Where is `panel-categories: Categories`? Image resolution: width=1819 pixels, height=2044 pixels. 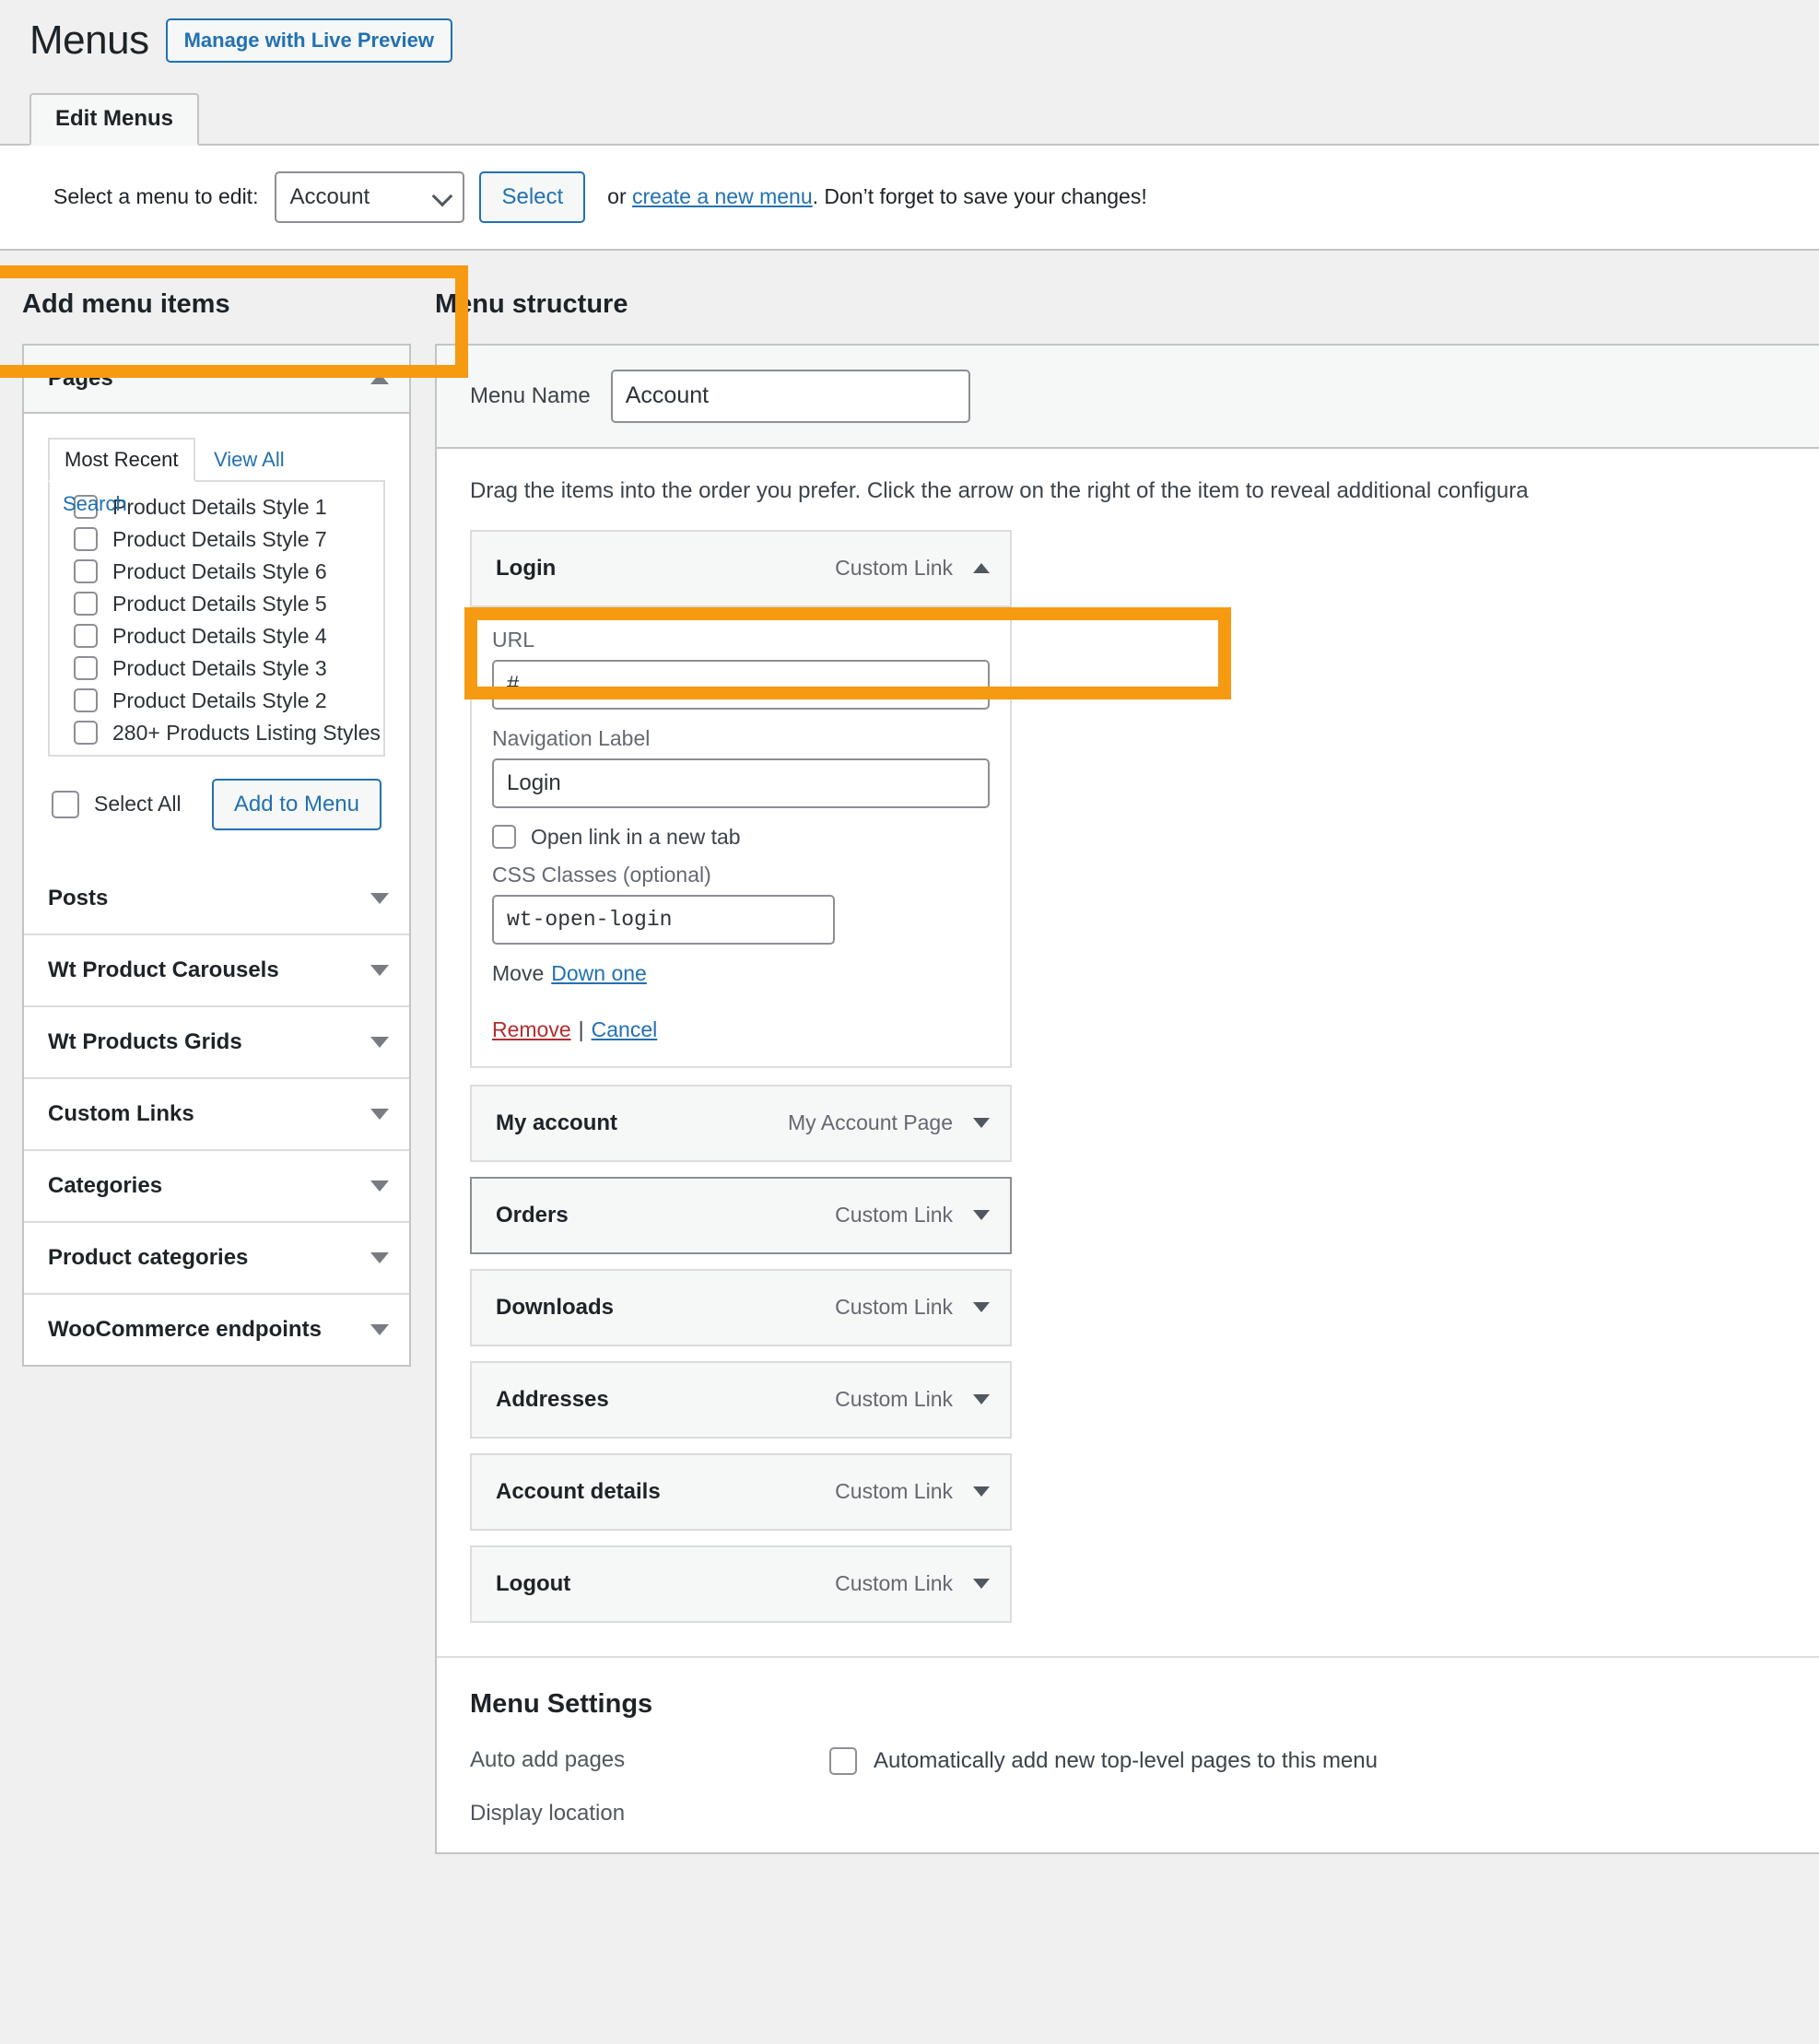 panel-categories: Categories is located at coordinates (216, 1186).